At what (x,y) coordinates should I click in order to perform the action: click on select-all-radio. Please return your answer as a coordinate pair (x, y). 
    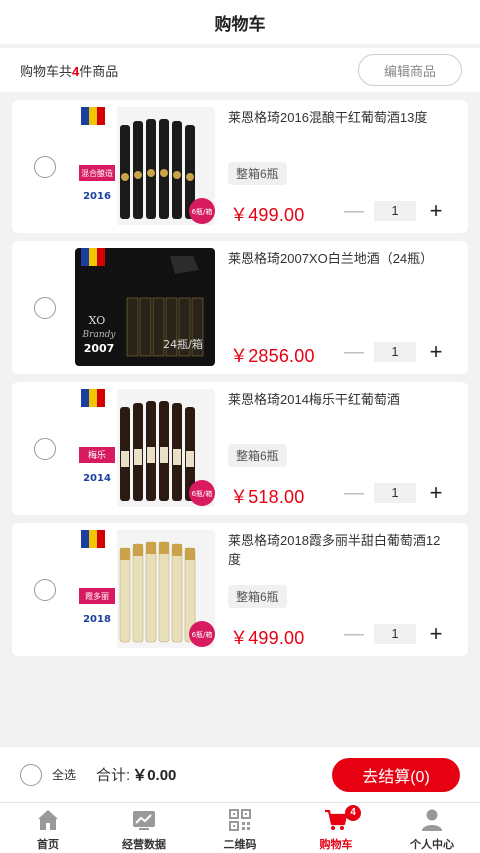
    Looking at the image, I should click on (31, 774).